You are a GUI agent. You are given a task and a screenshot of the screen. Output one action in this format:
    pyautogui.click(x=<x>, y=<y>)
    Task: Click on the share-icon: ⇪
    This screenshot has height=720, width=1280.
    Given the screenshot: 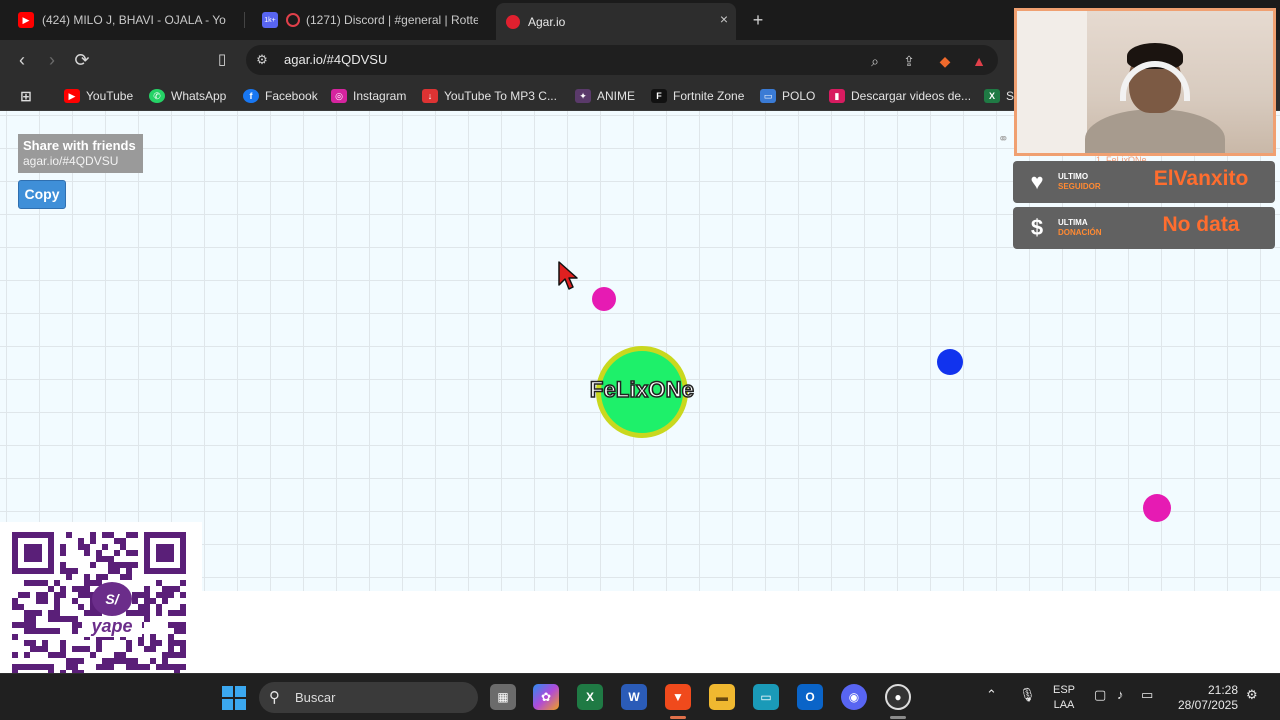 What is the action you would take?
    pyautogui.click(x=909, y=61)
    